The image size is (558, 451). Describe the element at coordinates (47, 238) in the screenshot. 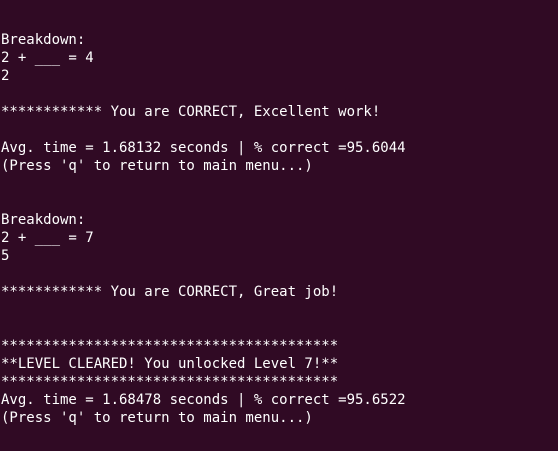

I see `equation-2: 2 + ___ = 7` at that location.